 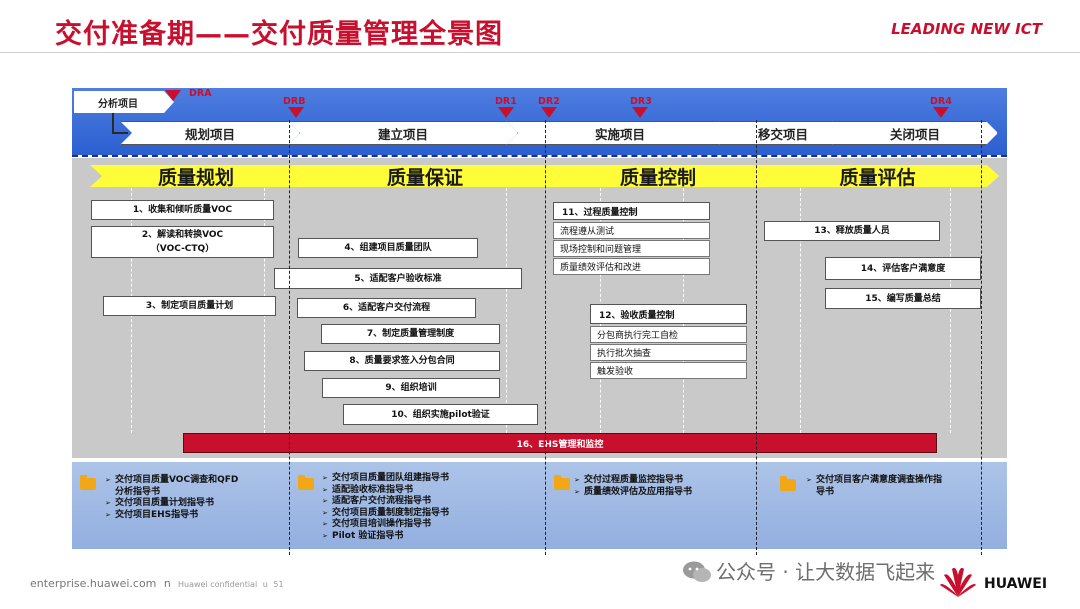 What do you see at coordinates (411, 388) in the screenshot?
I see `assurance-item: 9、组织培训` at bounding box center [411, 388].